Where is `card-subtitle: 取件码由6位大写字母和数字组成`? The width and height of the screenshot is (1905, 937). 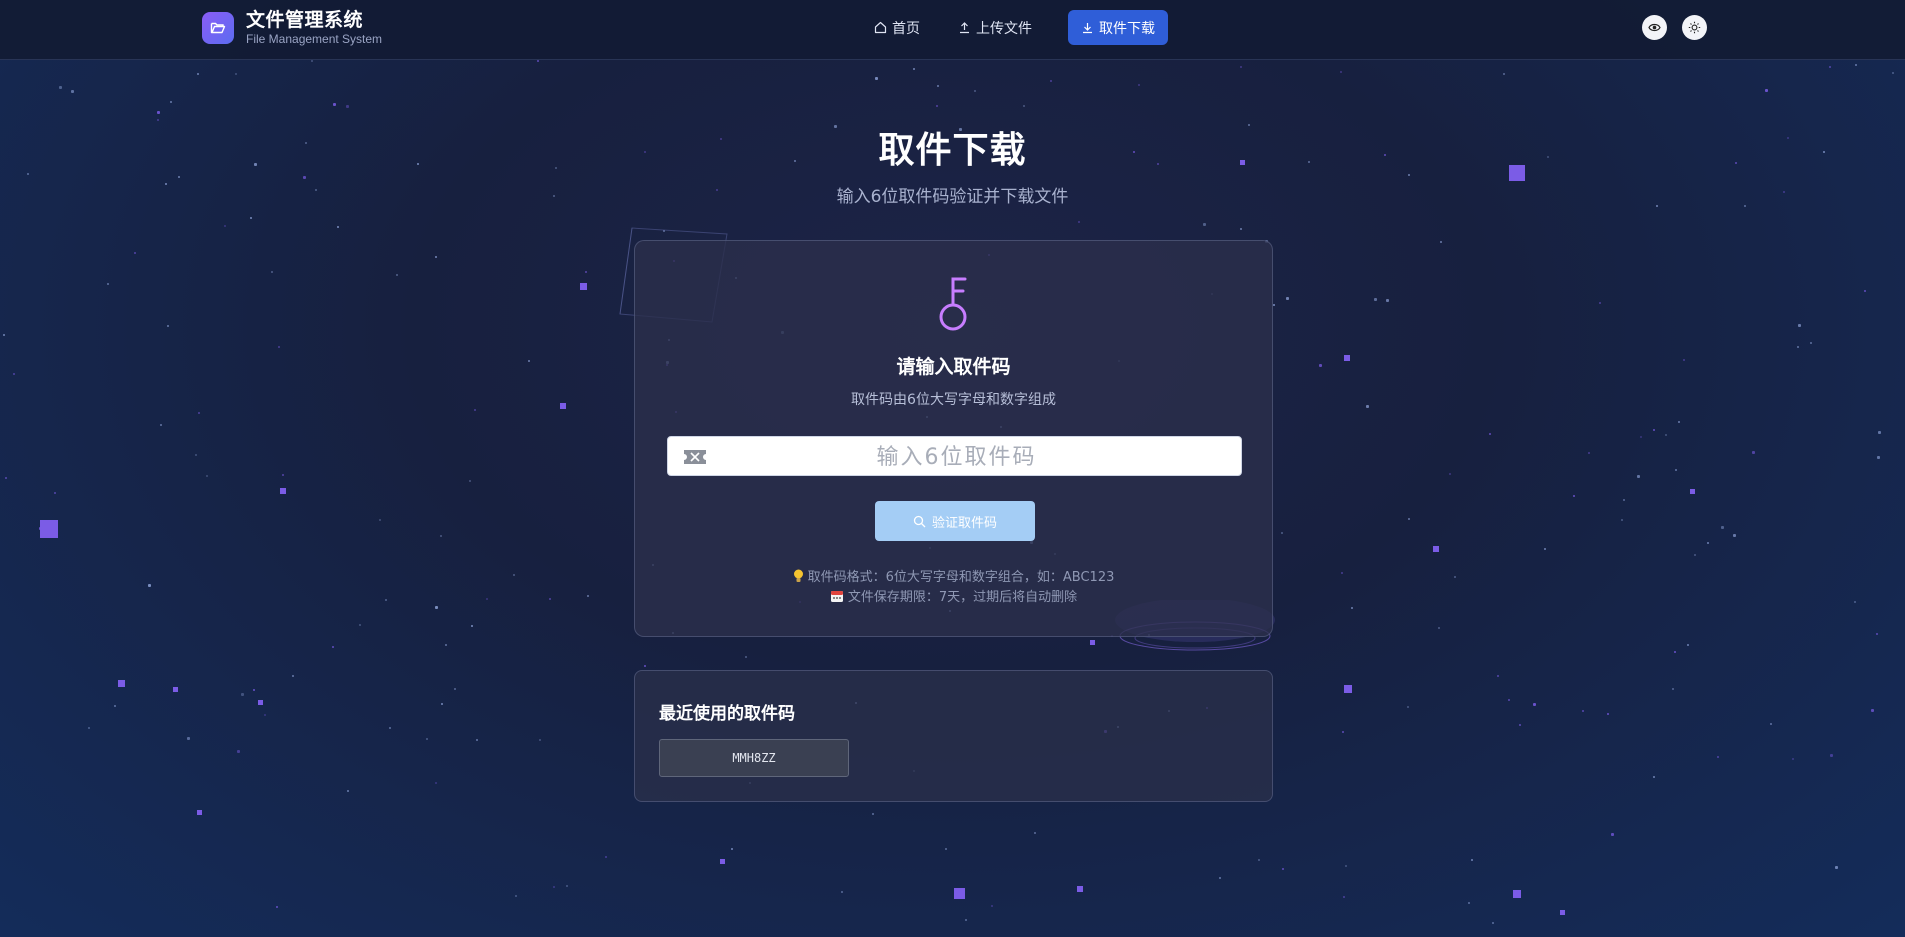 card-subtitle: 取件码由6位大写字母和数字组成 is located at coordinates (953, 400).